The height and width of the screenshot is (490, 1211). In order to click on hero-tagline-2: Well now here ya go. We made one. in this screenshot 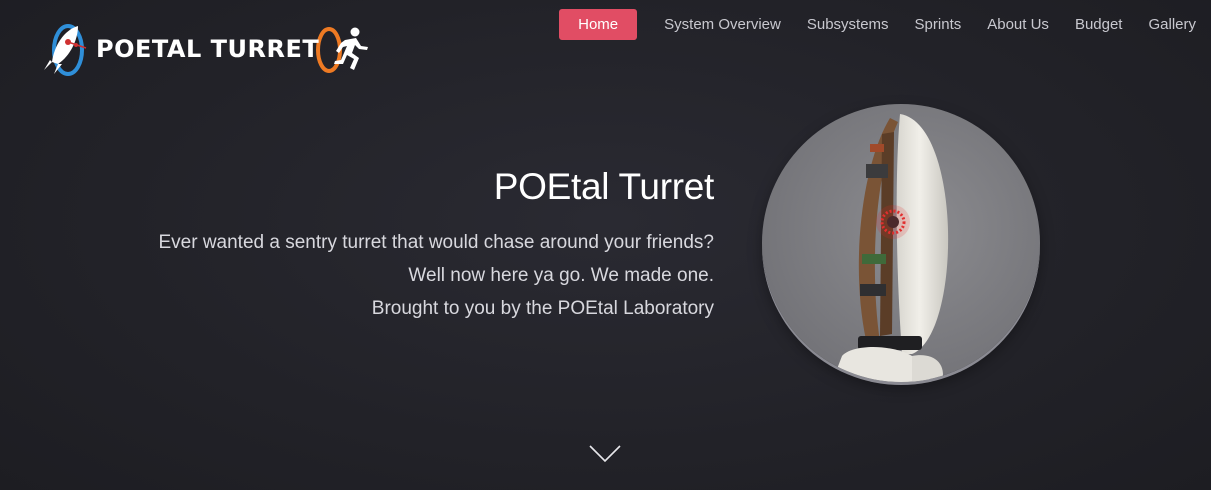, I will do `click(561, 275)`.